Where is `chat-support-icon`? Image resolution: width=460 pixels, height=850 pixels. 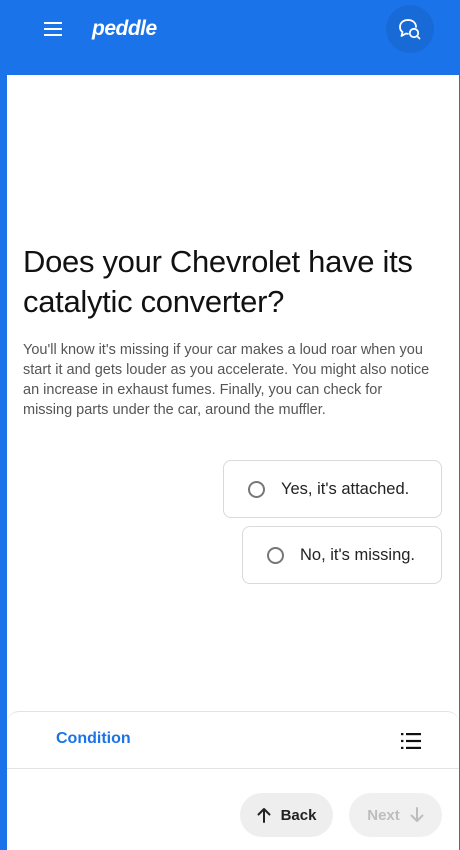 chat-support-icon is located at coordinates (410, 29).